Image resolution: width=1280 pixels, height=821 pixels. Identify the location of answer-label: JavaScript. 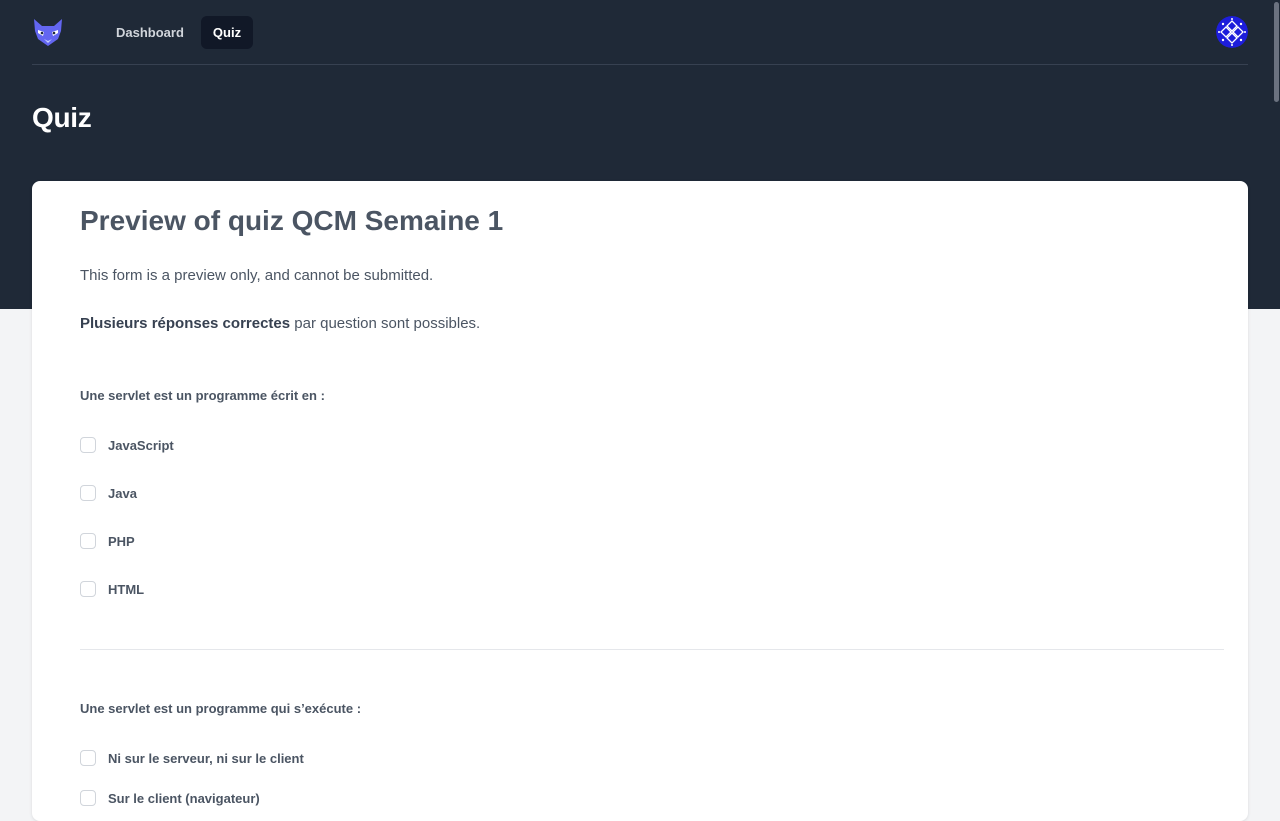
(141, 445).